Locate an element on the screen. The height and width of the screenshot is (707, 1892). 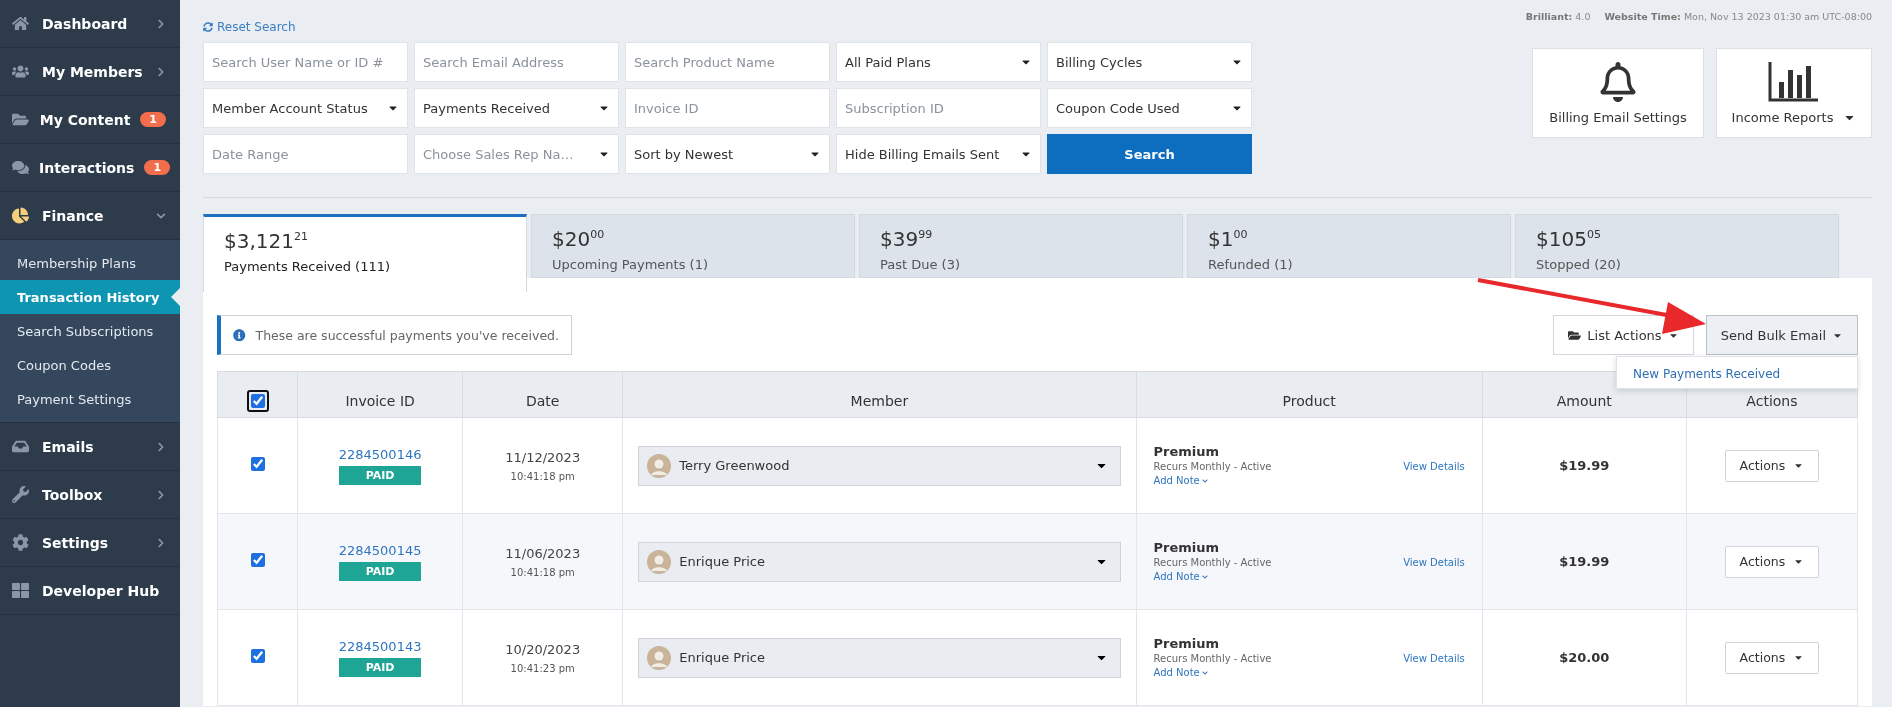
member-select: Terry Greenwood is located at coordinates (879, 465).